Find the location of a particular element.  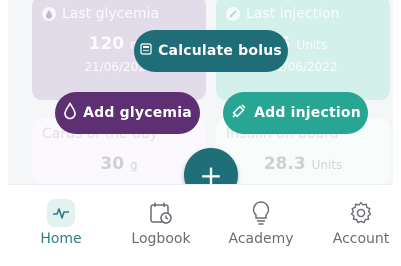

calendar-clock-icon is located at coordinates (161, 213).